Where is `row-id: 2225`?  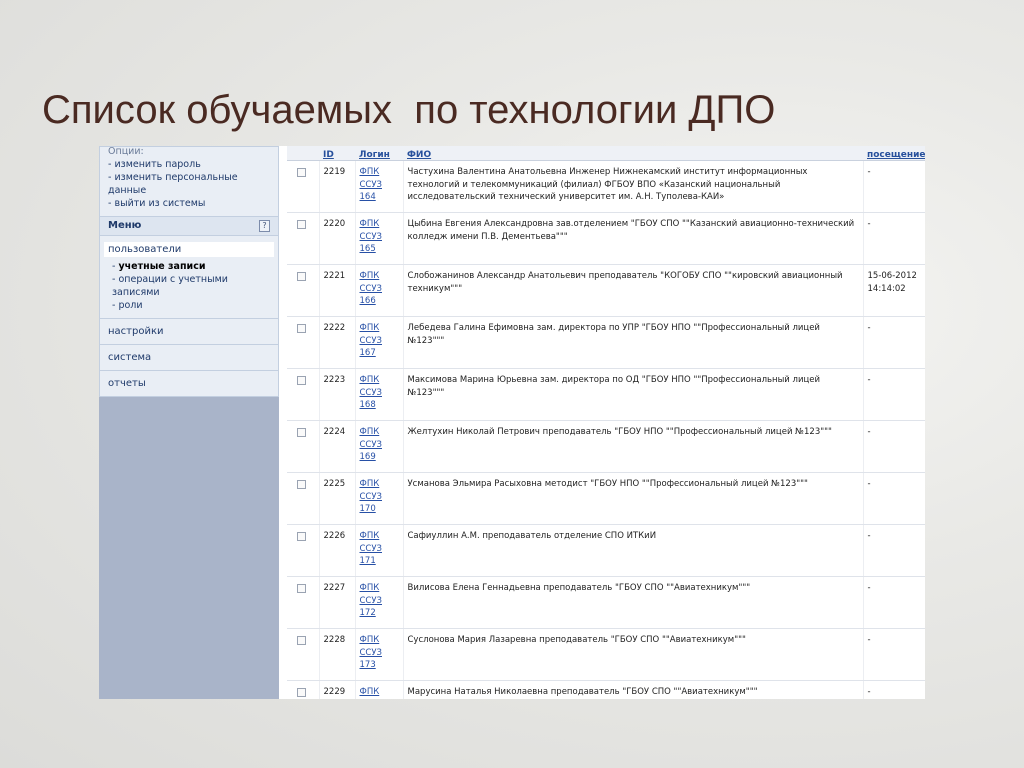
row-id: 2225 is located at coordinates (337, 498).